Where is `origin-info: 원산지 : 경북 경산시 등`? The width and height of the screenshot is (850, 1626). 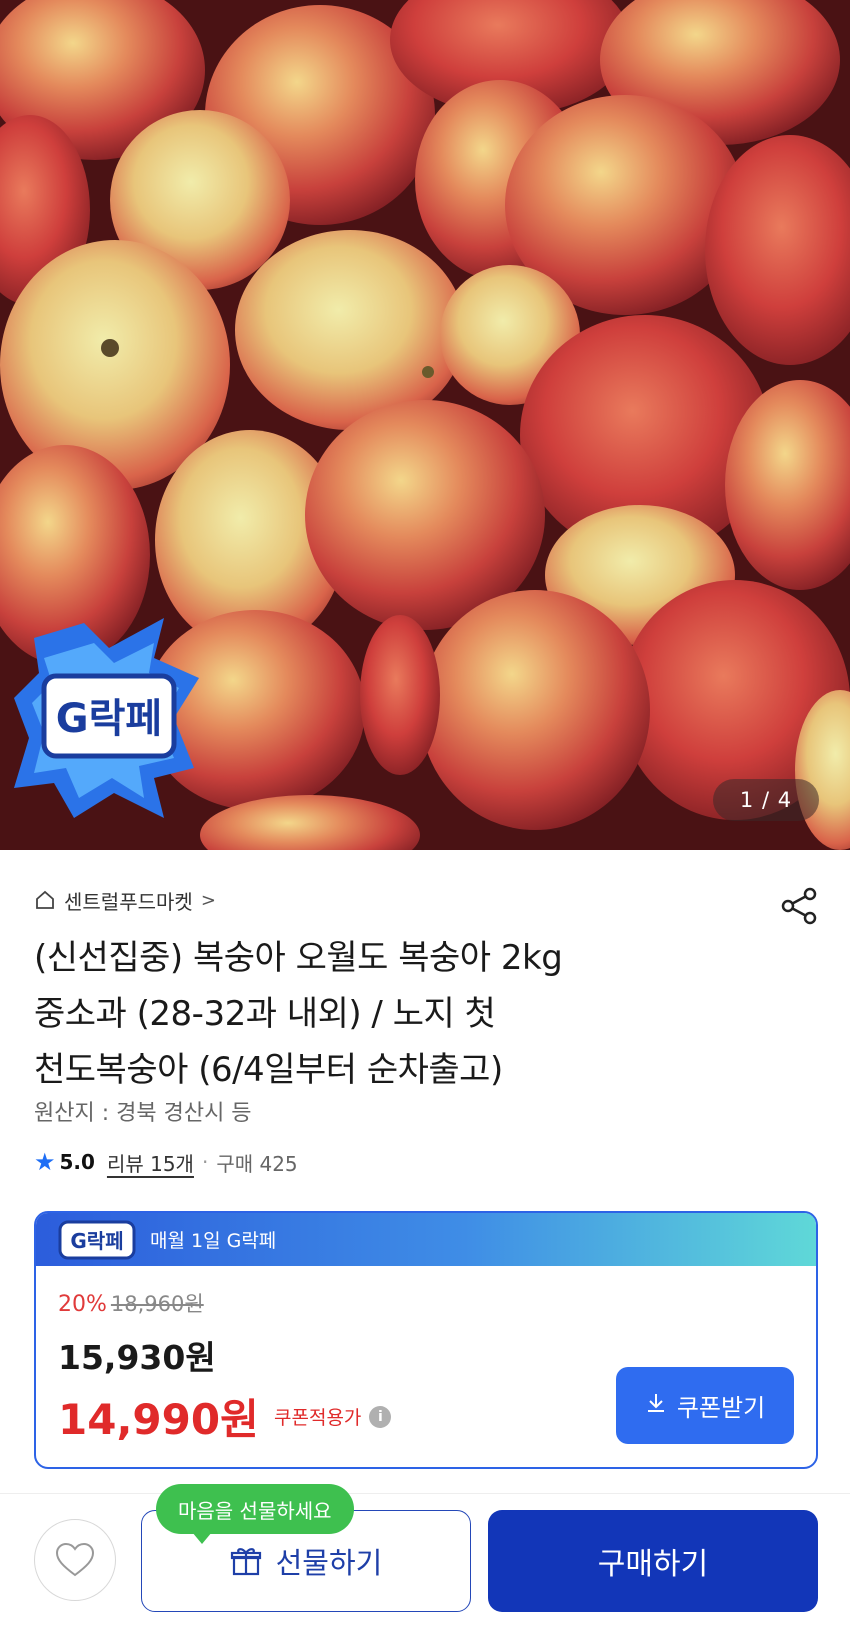
origin-info: 원산지 : 경북 경산시 등 is located at coordinates (143, 1113).